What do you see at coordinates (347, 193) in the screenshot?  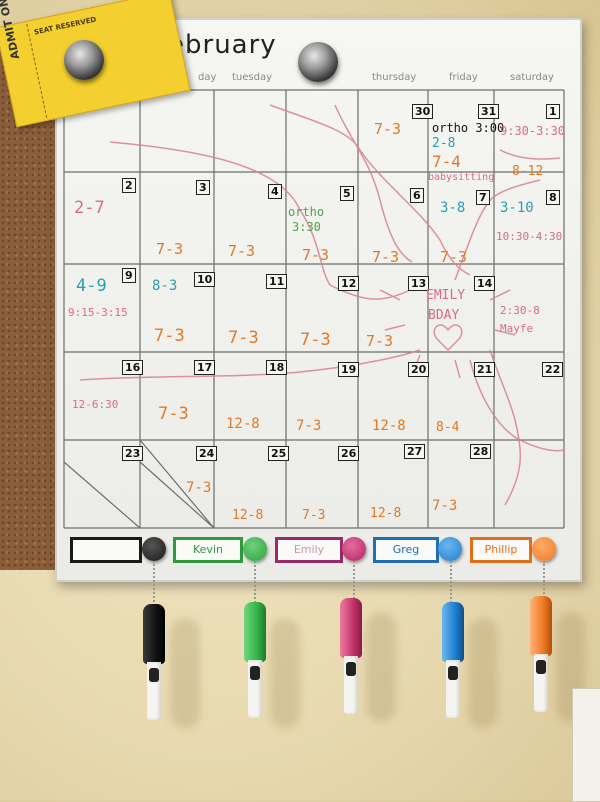 I see `date-label: 5` at bounding box center [347, 193].